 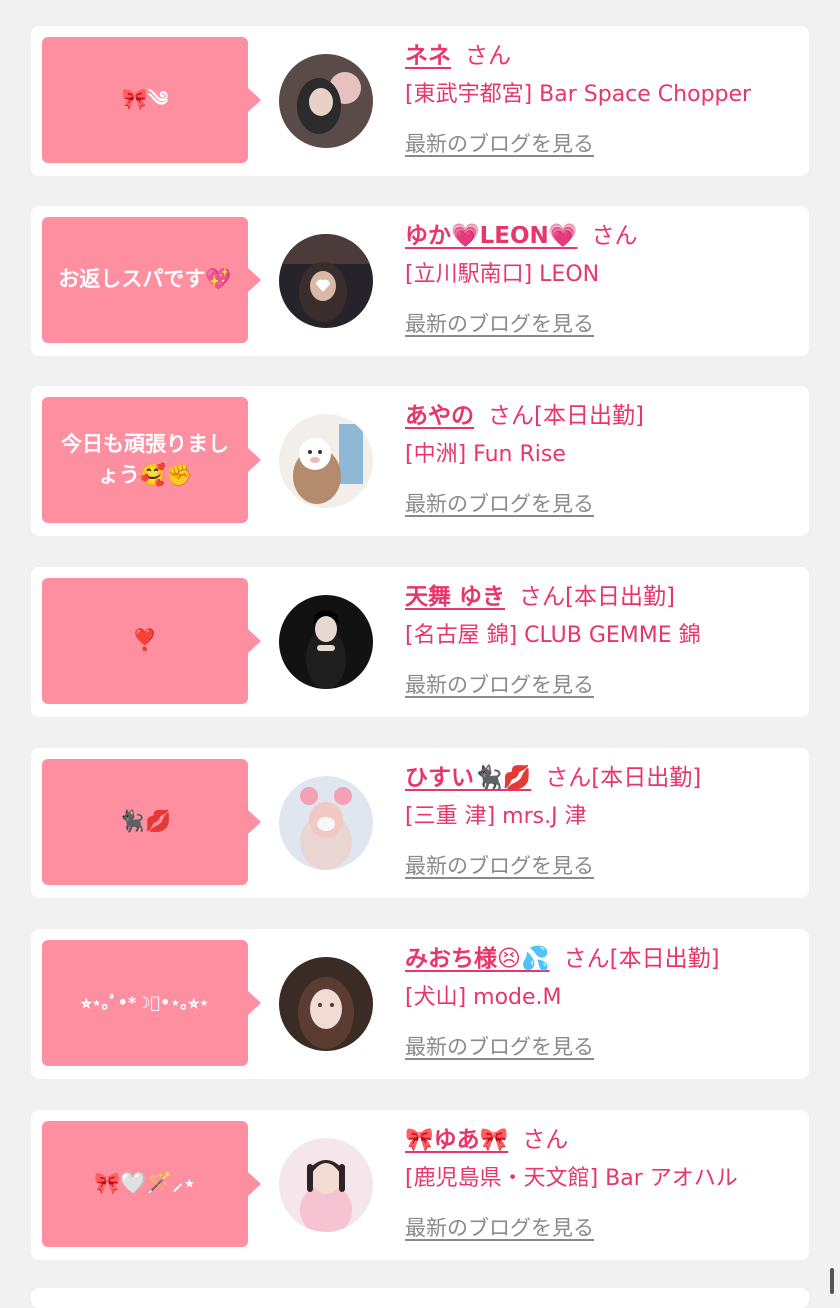 I want to click on shop-text: [犬山] mode.M, so click(x=483, y=997).